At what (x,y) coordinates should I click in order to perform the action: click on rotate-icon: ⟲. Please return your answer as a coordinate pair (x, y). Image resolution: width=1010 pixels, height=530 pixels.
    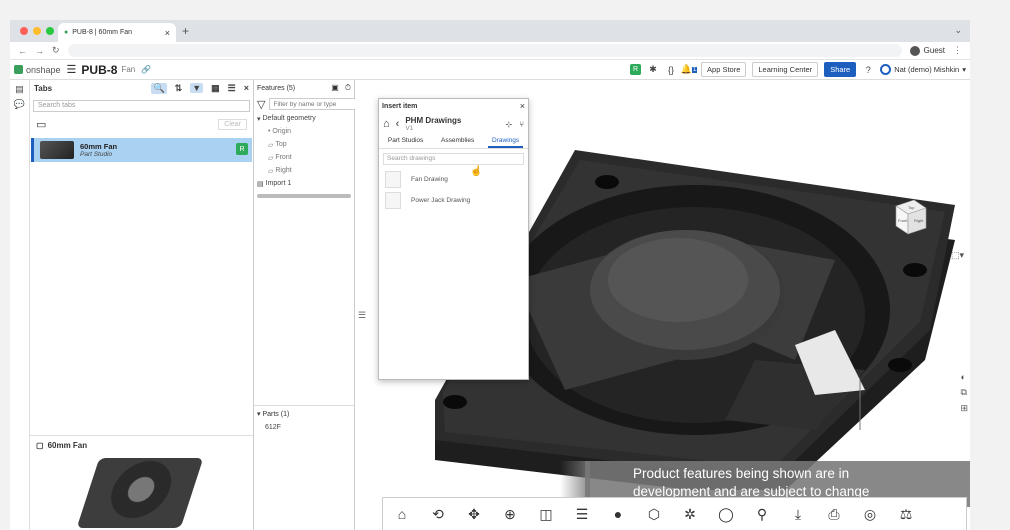
    Looking at the image, I should click on (438, 514).